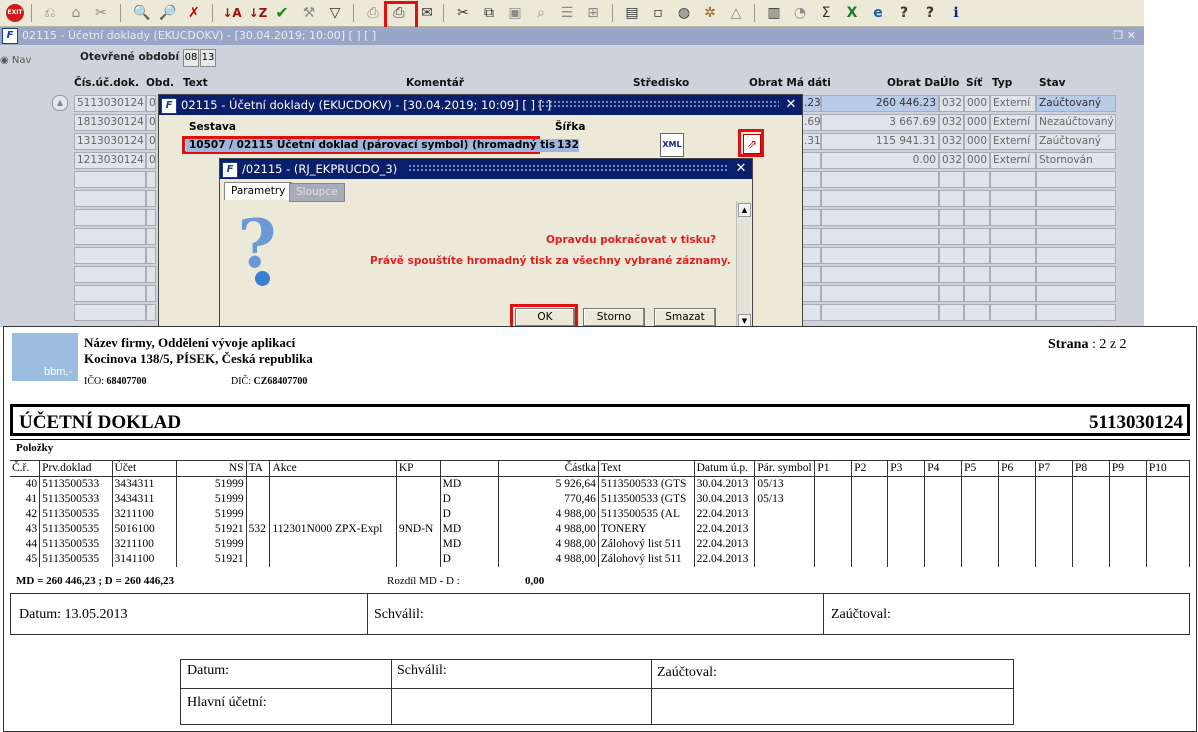  Describe the element at coordinates (110, 160) in the screenshot. I see `grid-cell-doc: 1213030124` at that location.